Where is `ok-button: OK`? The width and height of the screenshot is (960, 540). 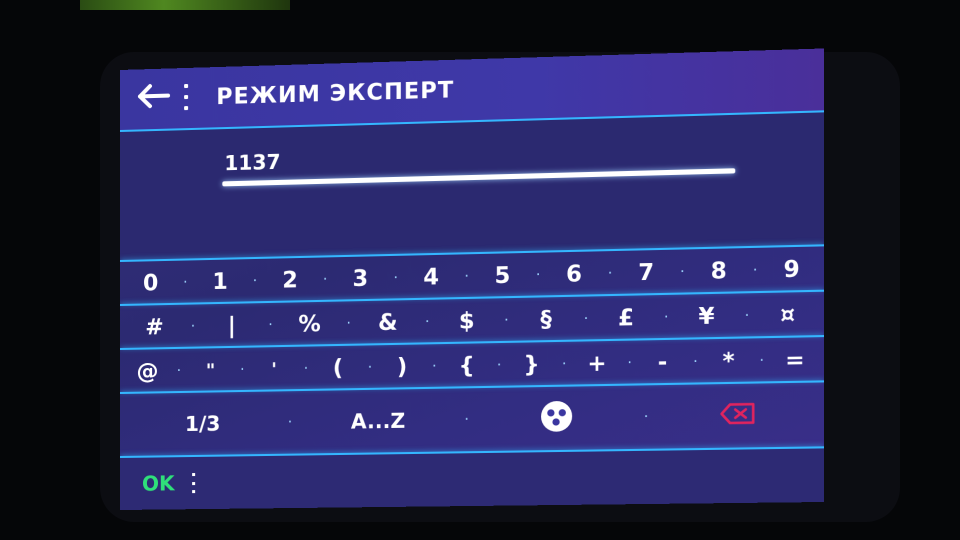 ok-button: OK is located at coordinates (158, 483).